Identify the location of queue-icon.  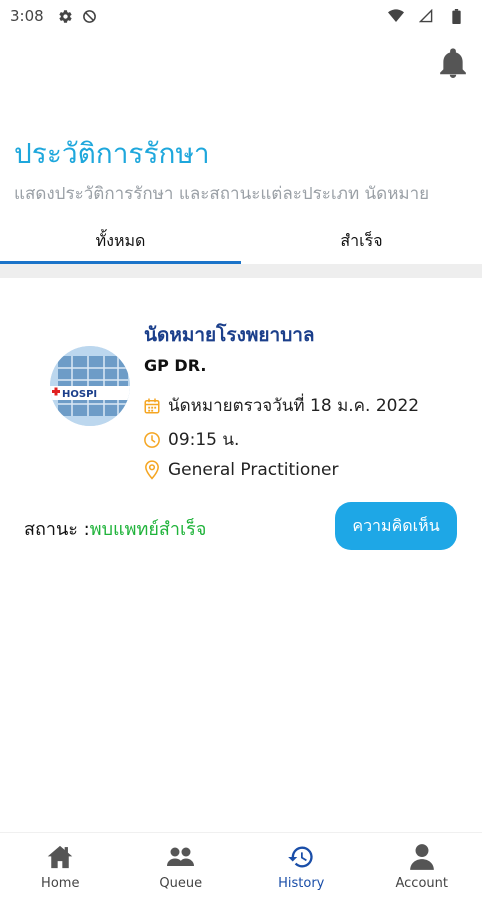
(181, 857).